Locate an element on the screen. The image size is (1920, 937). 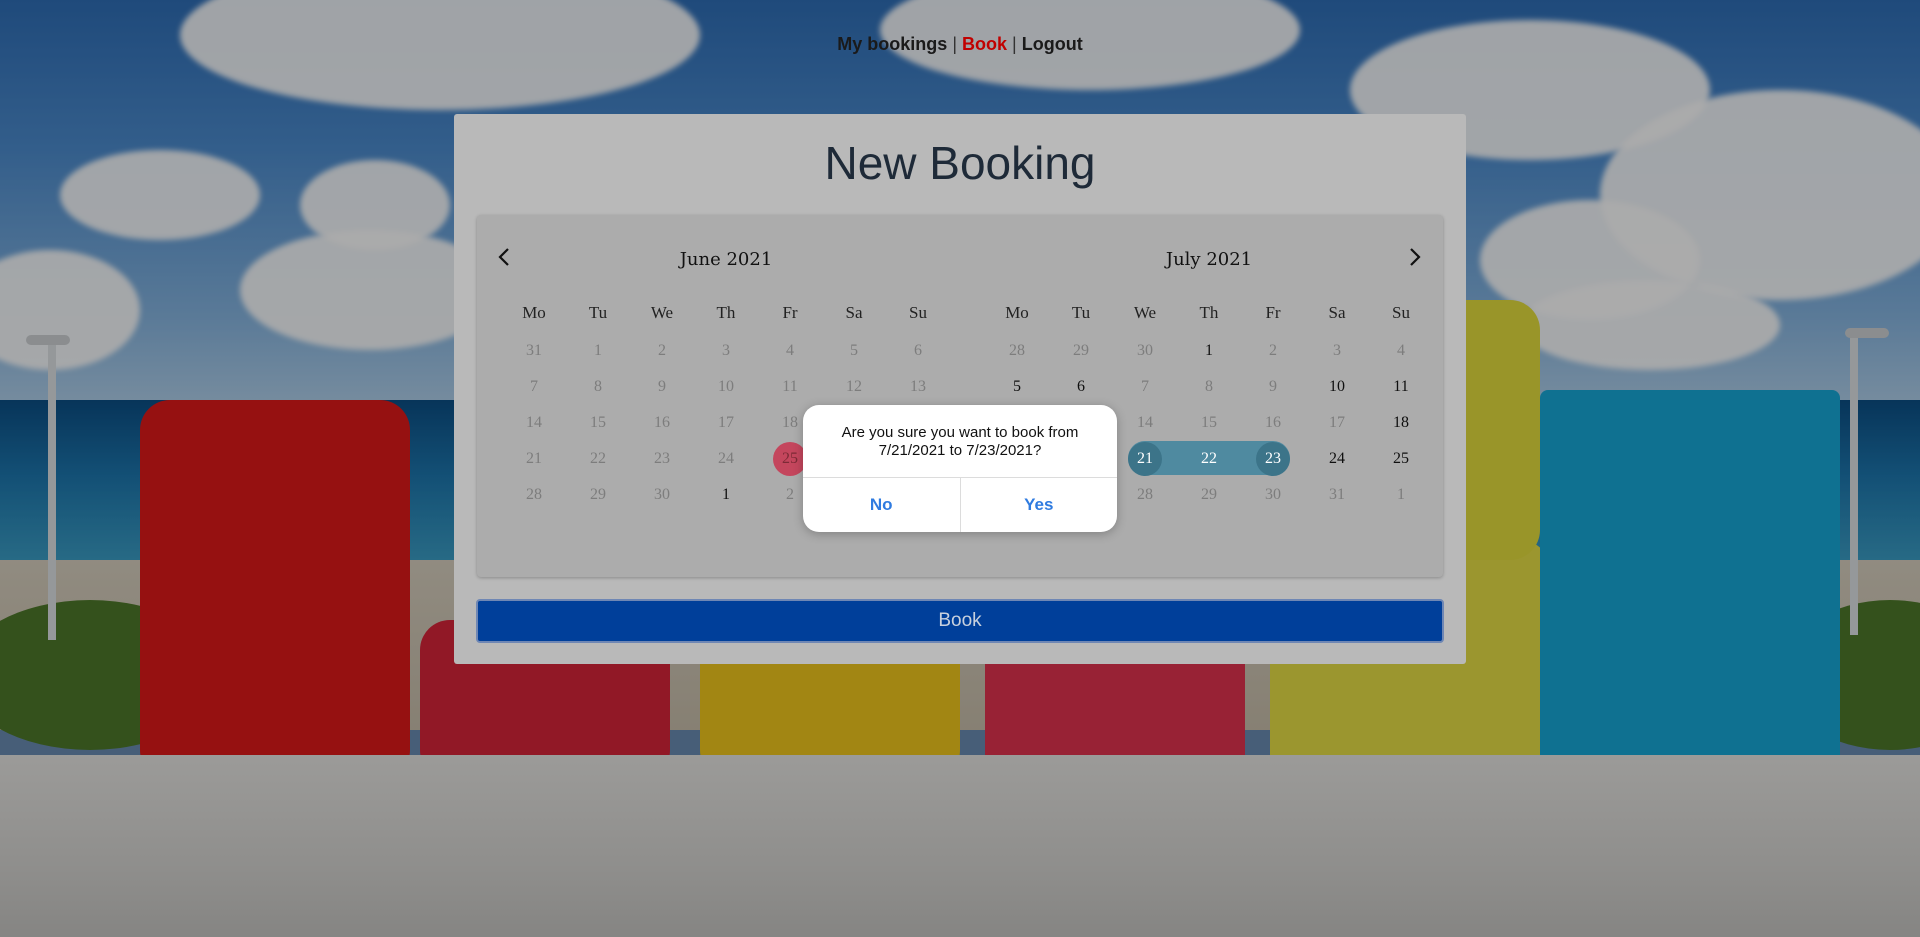
weekday-header: Mo Tu We Th Fr Sa Su is located at coordinates (726, 313).